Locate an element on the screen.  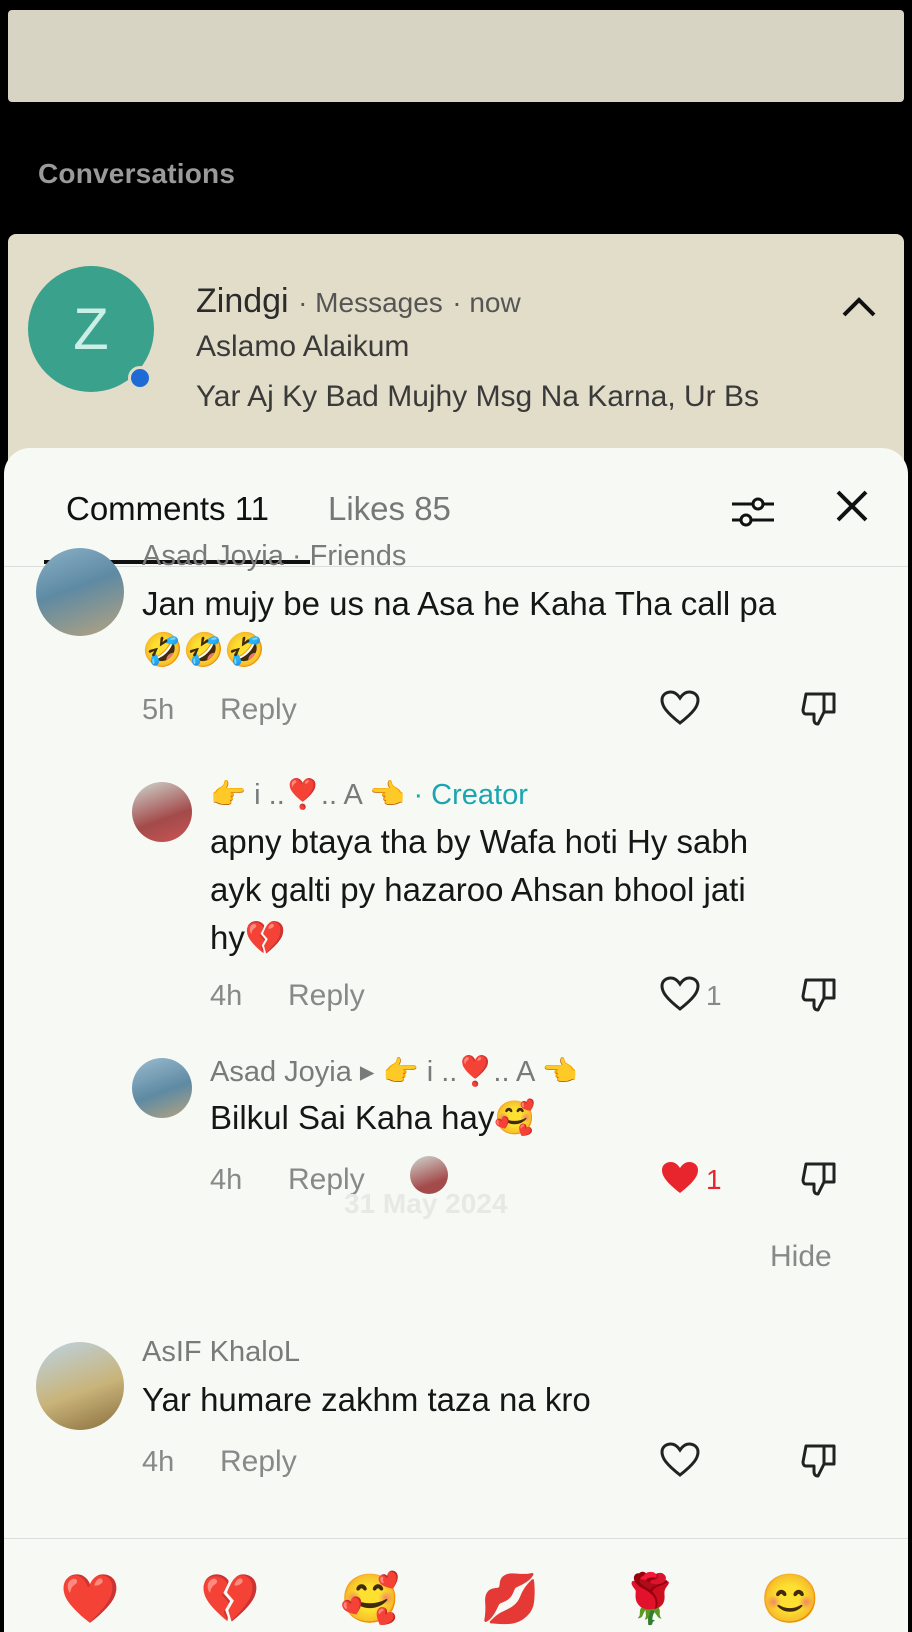
emoji-rose-button: 🌹 is located at coordinates (650, 1598).